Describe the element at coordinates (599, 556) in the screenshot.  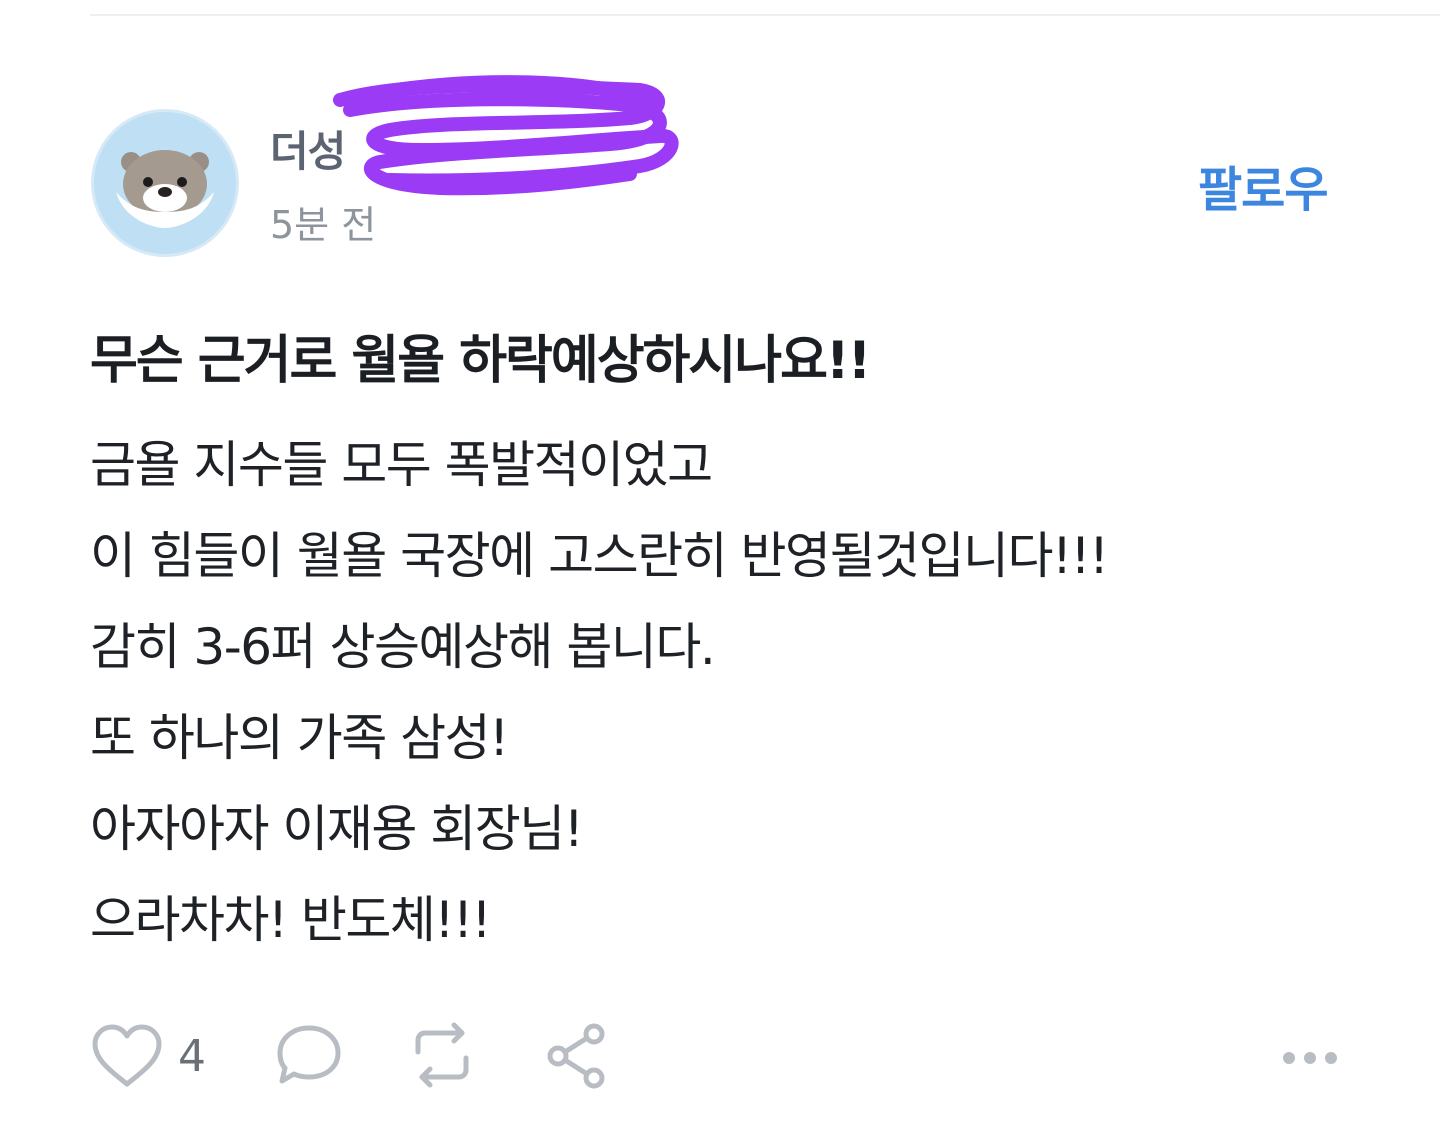
I see `post-body-line: 이 힘들이 월욜 국장에 고스란히 반영될것입니다!!!` at that location.